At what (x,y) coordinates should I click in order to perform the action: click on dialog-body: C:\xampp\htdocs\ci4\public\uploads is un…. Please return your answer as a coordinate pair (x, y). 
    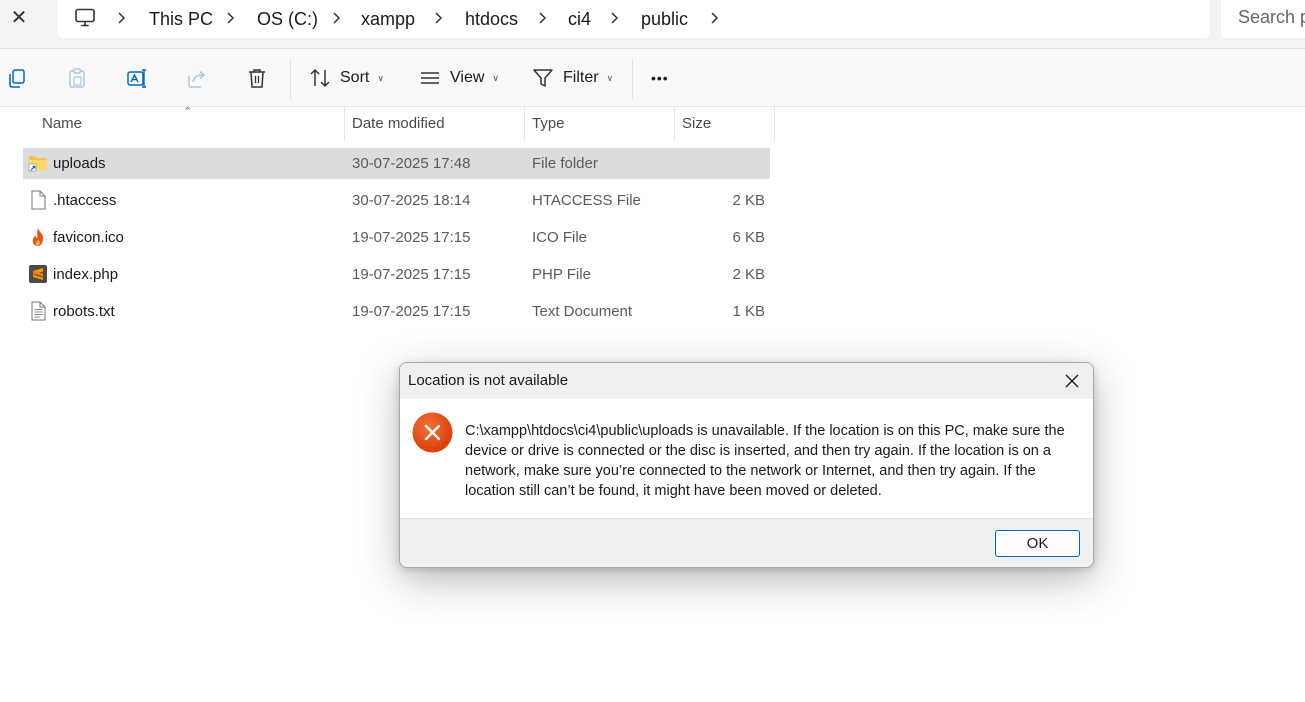
    Looking at the image, I should click on (746, 458).